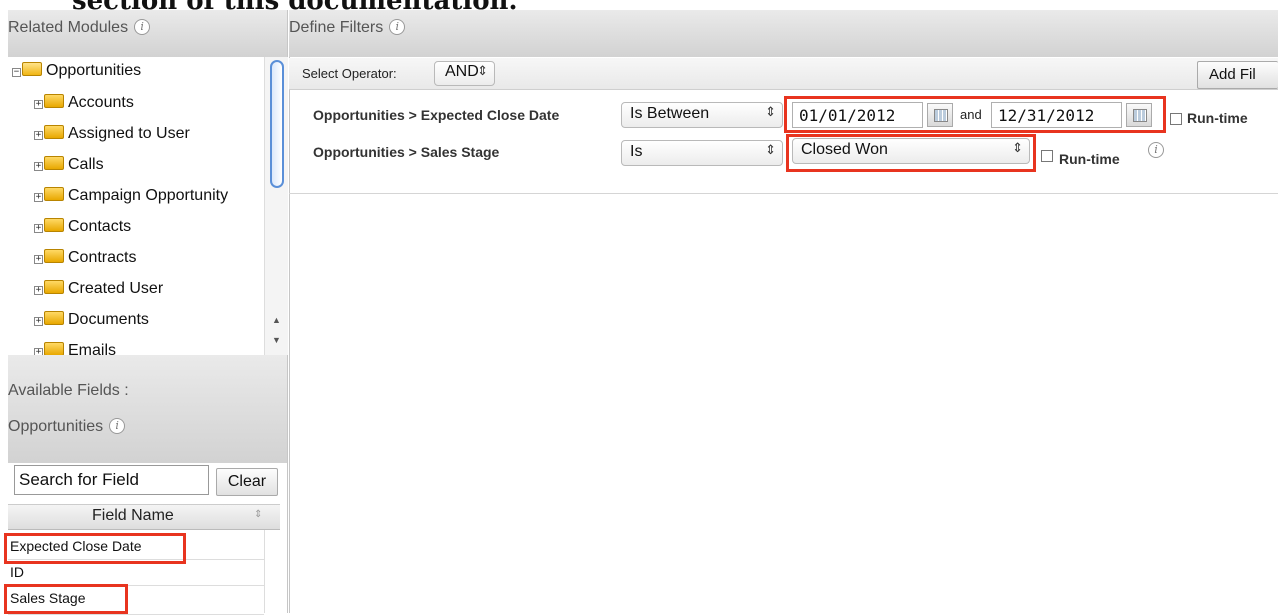 This screenshot has height=615, width=1278. I want to click on filter-qualifier-select: Is ⇕, so click(702, 153).